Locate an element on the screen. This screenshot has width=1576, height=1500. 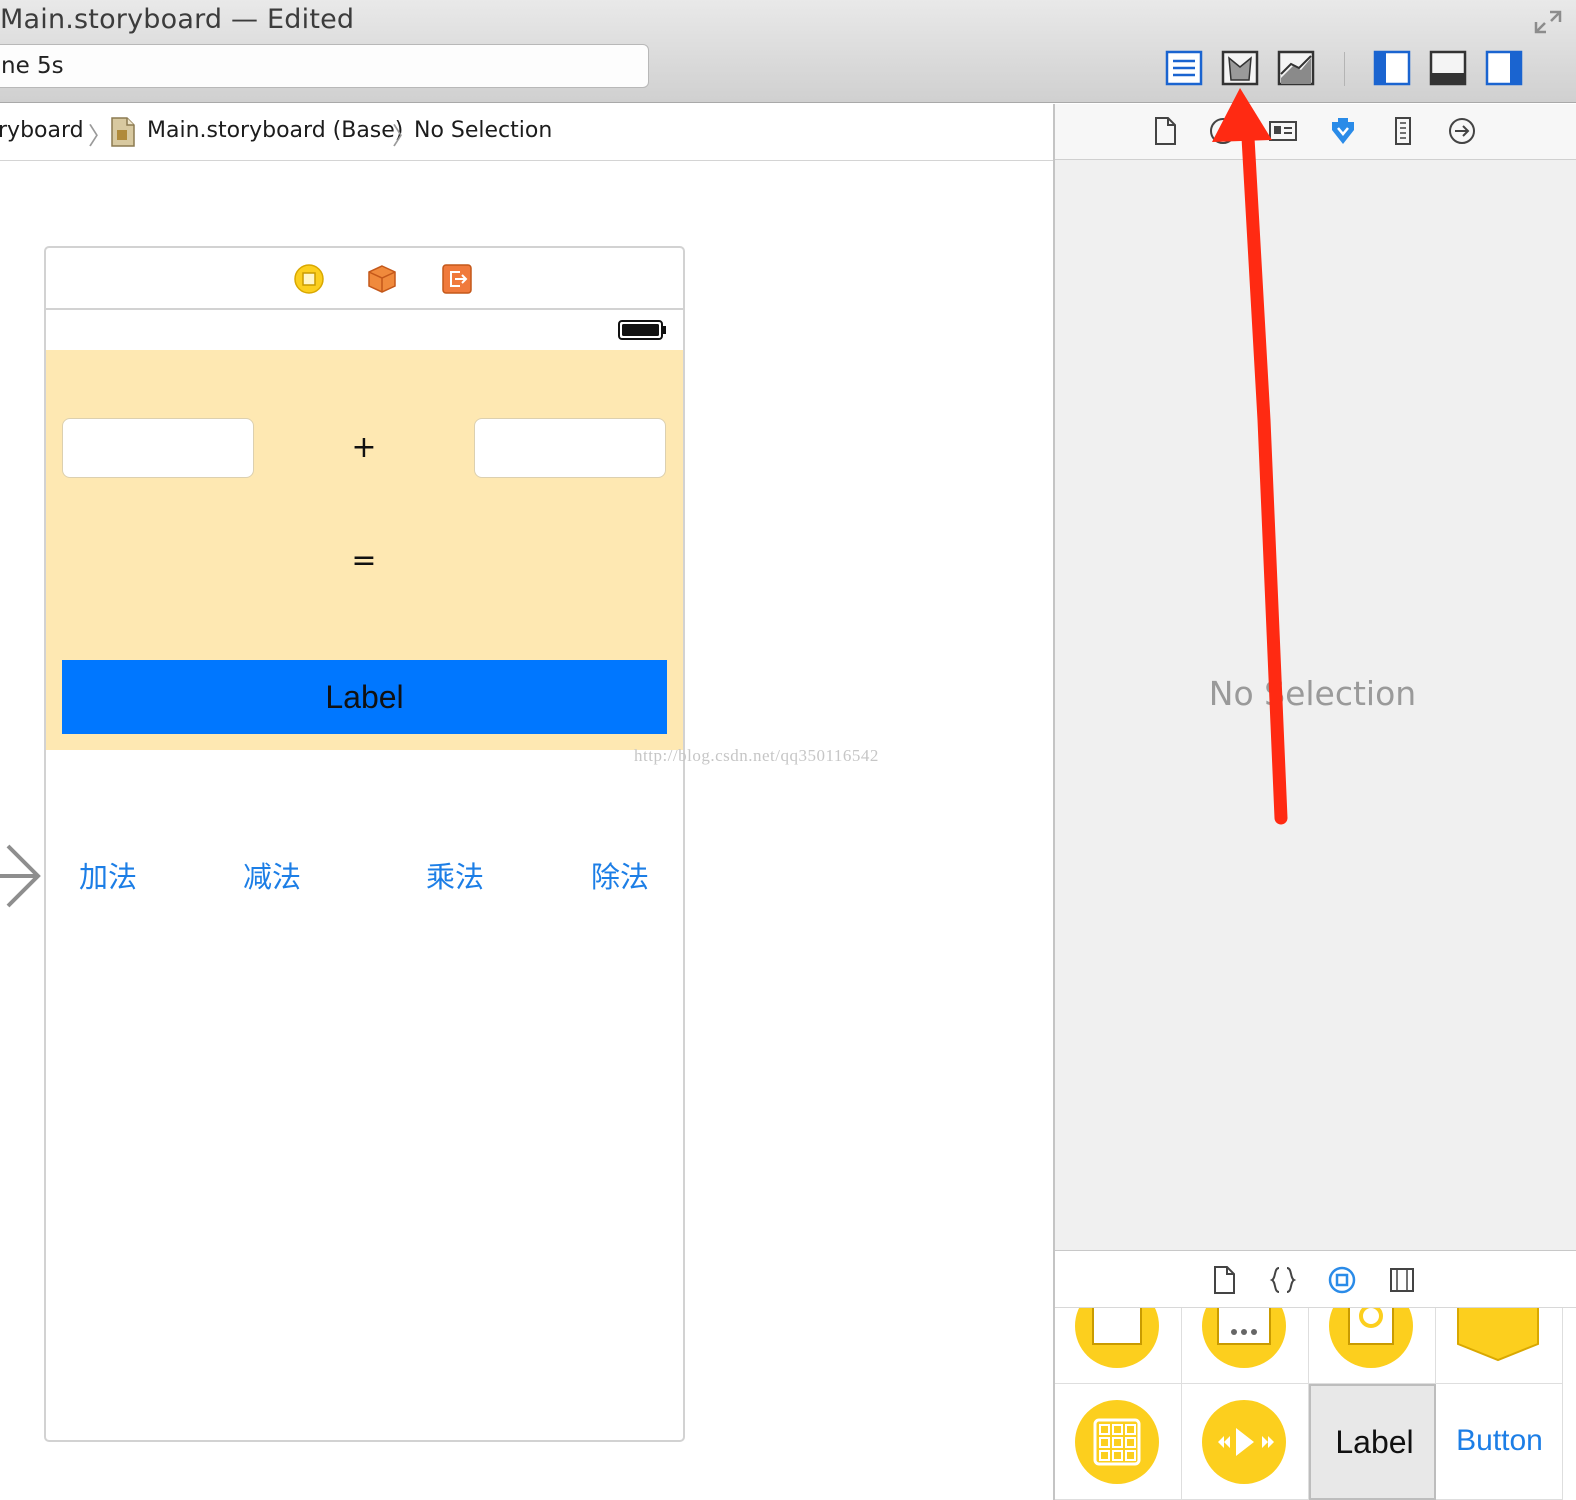
more-icon is located at coordinates (1244, 1338).